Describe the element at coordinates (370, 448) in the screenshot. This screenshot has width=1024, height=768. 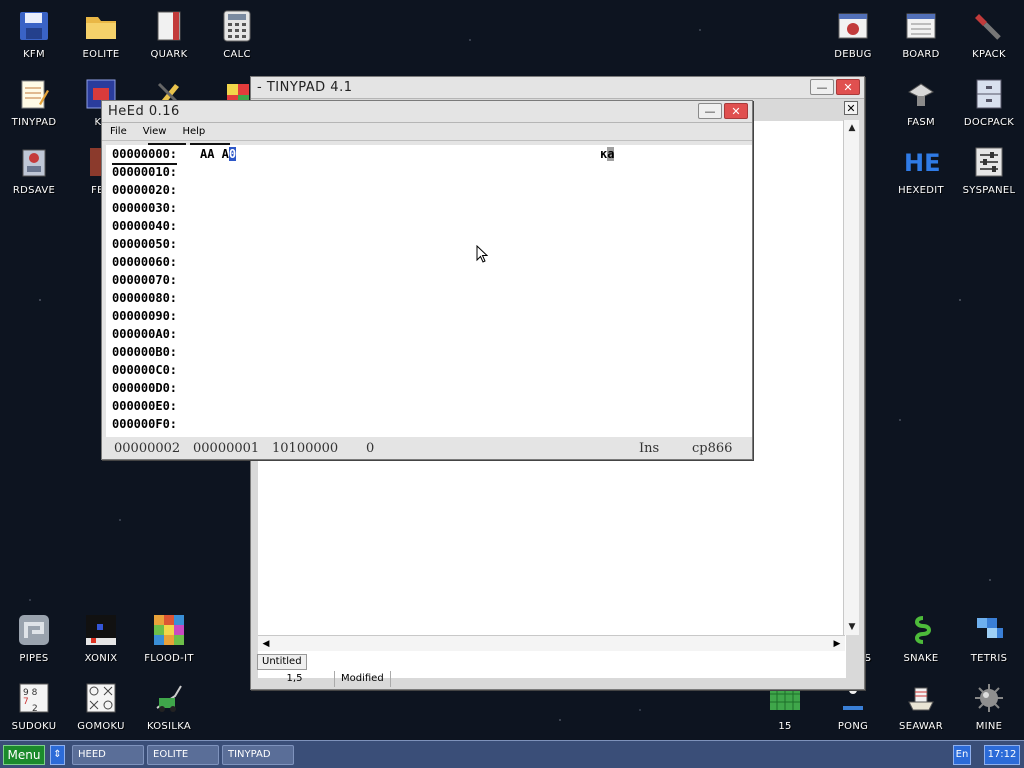
I see `status-decimal: 0` at that location.